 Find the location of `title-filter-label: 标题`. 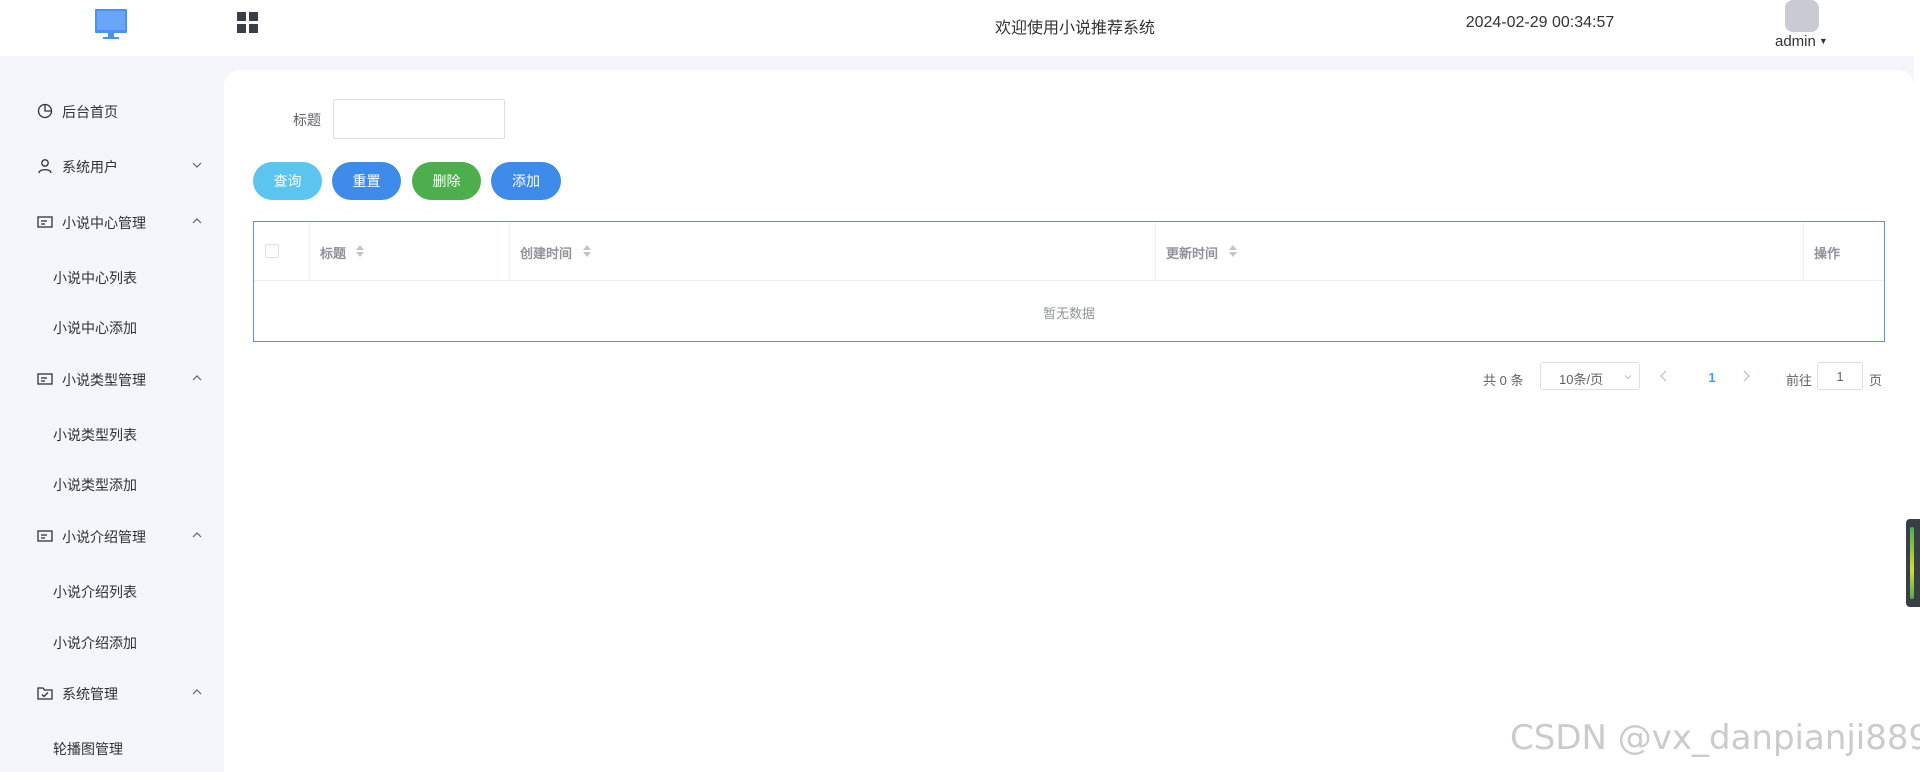

title-filter-label: 标题 is located at coordinates (307, 120).